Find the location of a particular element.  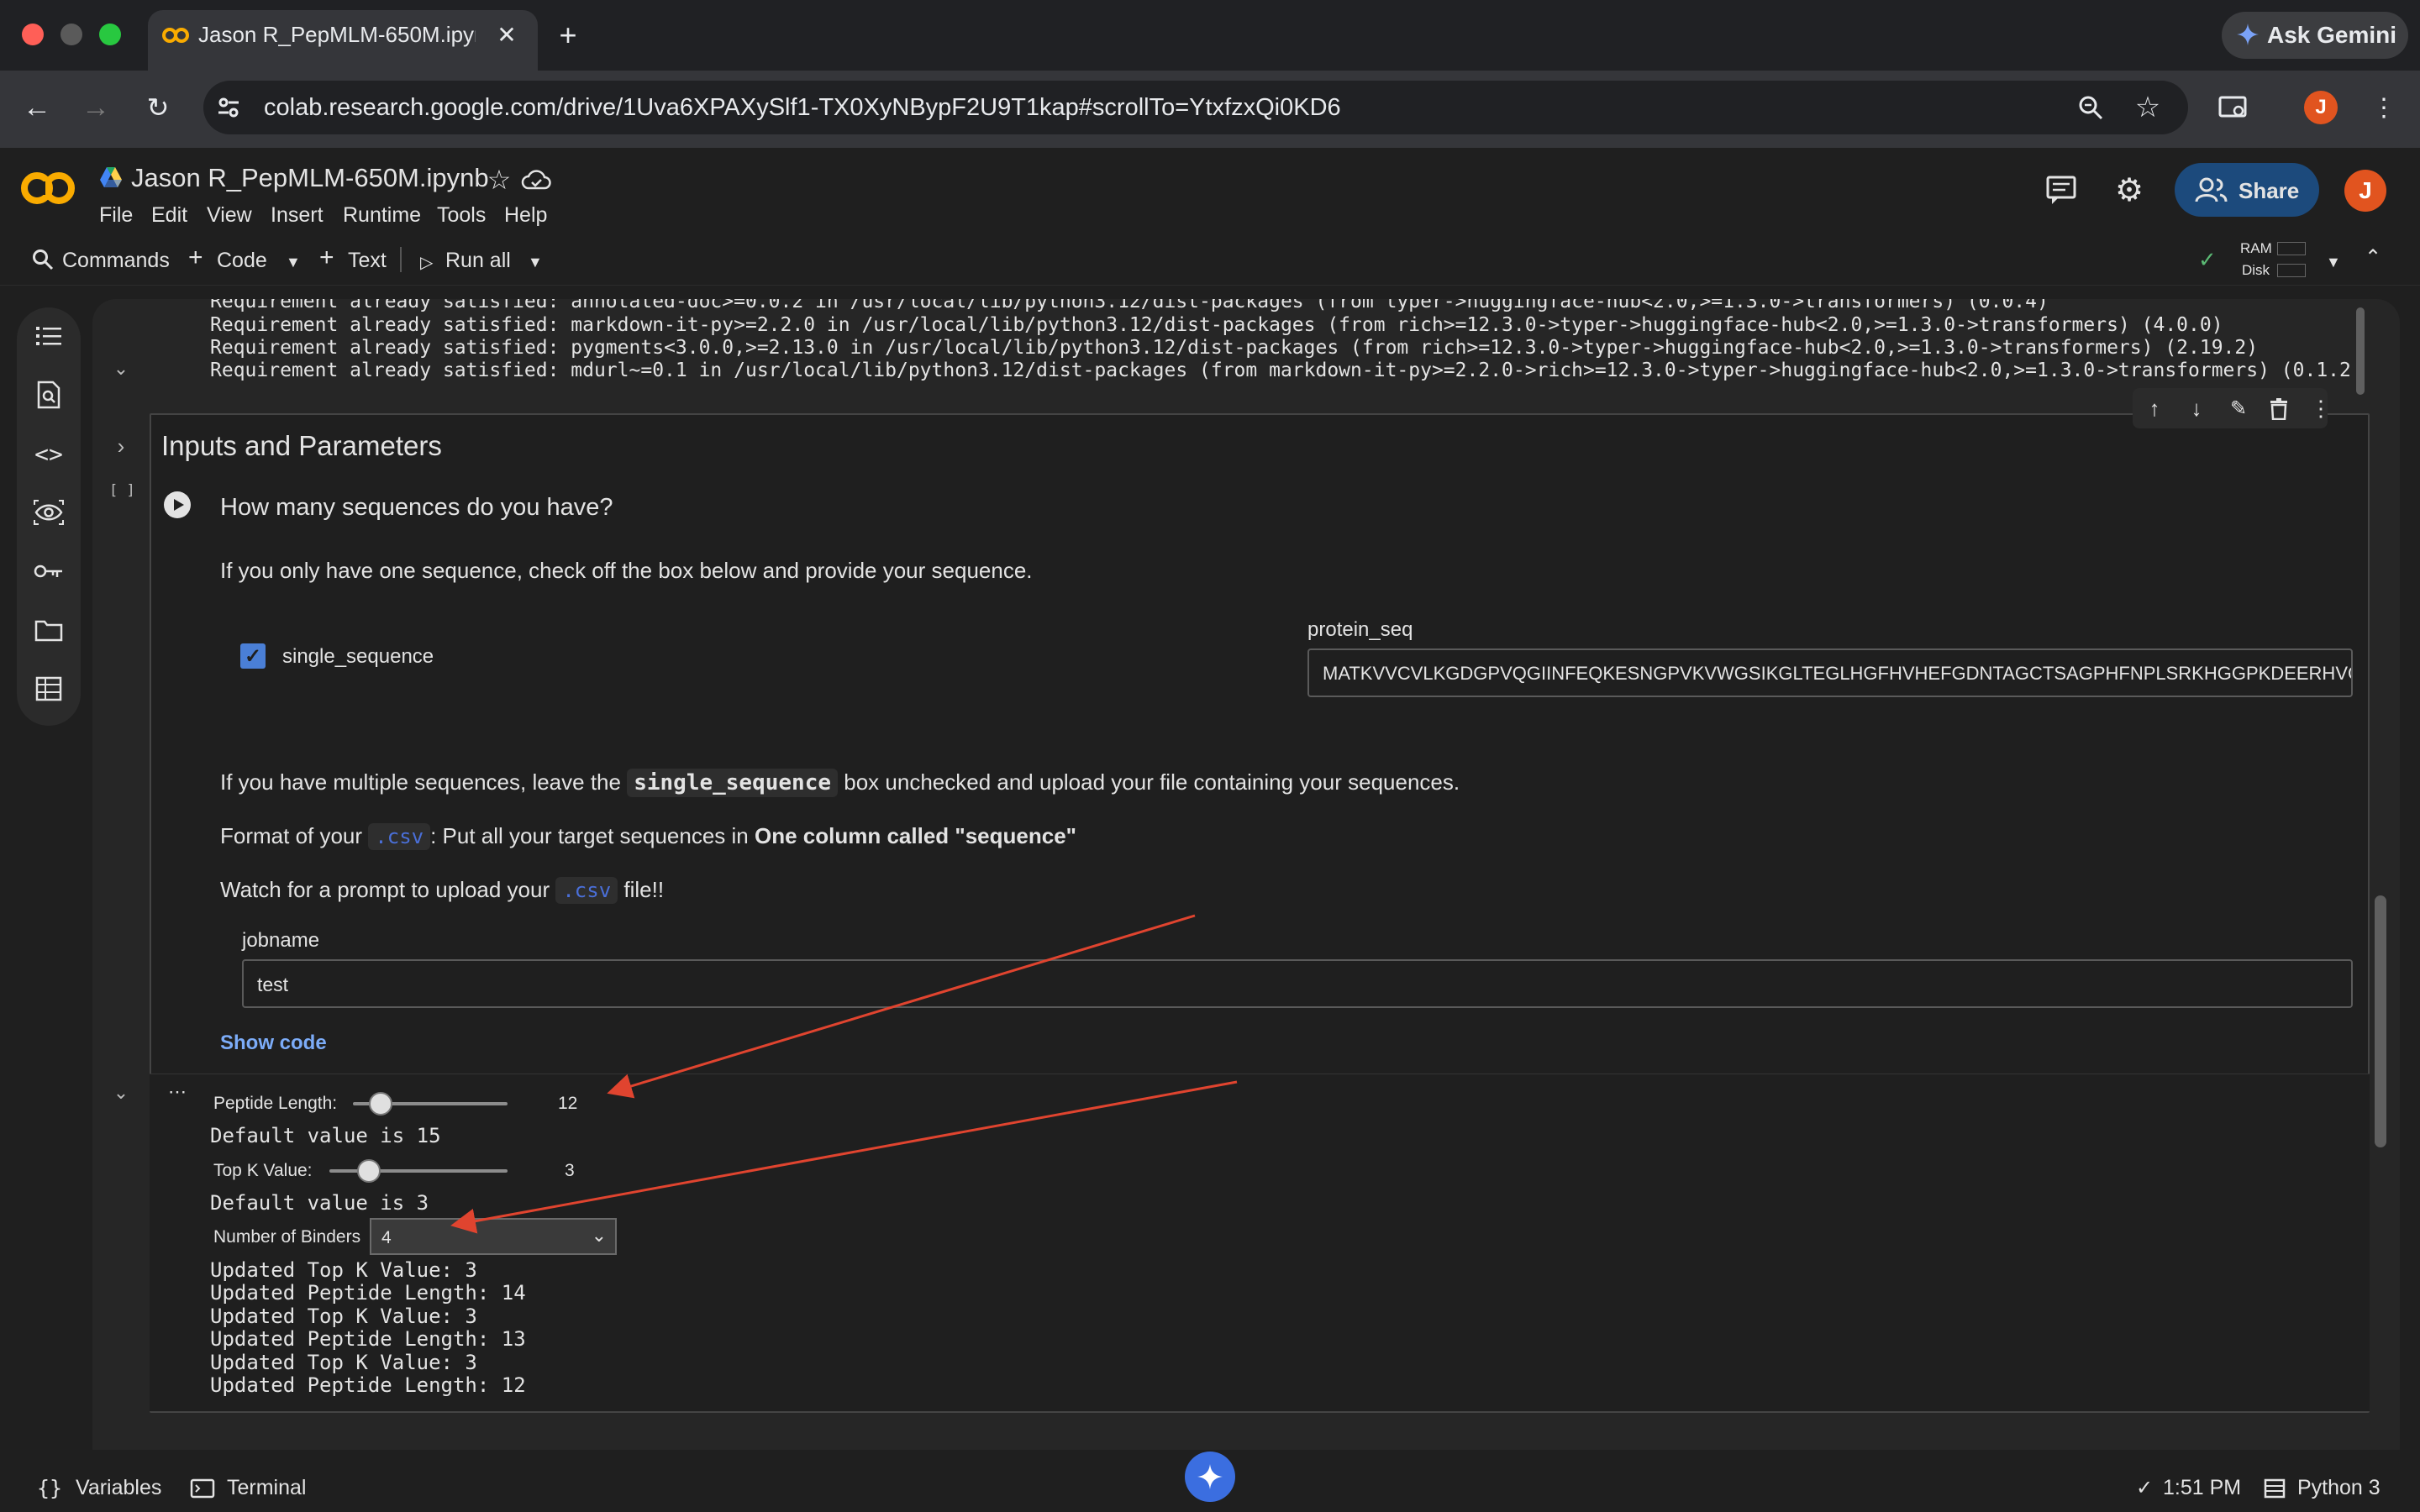

code-snippets-icon: <> is located at coordinates (49, 453).